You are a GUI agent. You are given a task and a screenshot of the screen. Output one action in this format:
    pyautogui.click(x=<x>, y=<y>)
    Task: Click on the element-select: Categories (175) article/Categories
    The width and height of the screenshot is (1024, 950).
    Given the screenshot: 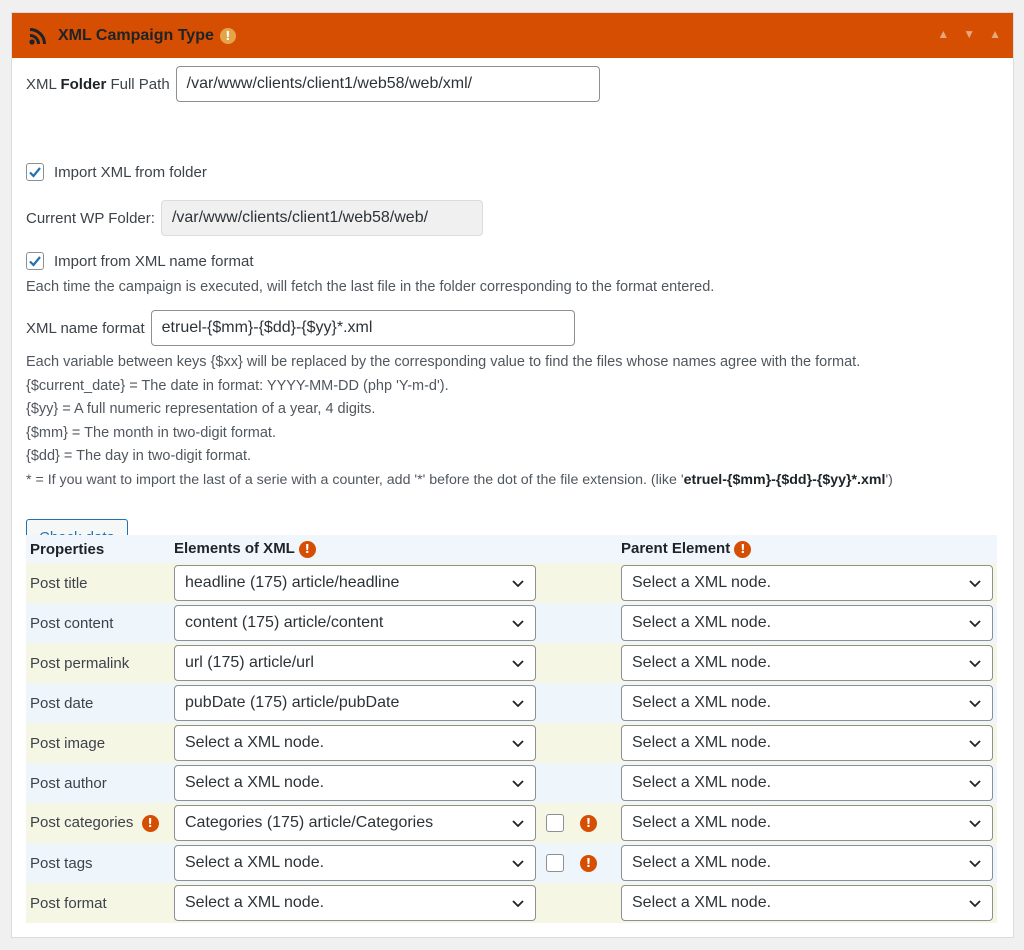 What is the action you would take?
    pyautogui.click(x=355, y=823)
    